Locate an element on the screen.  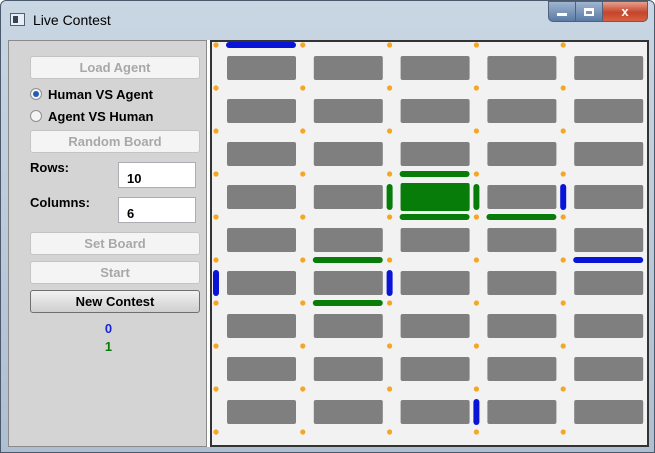
window-title: Live Contest is located at coordinates (72, 20).